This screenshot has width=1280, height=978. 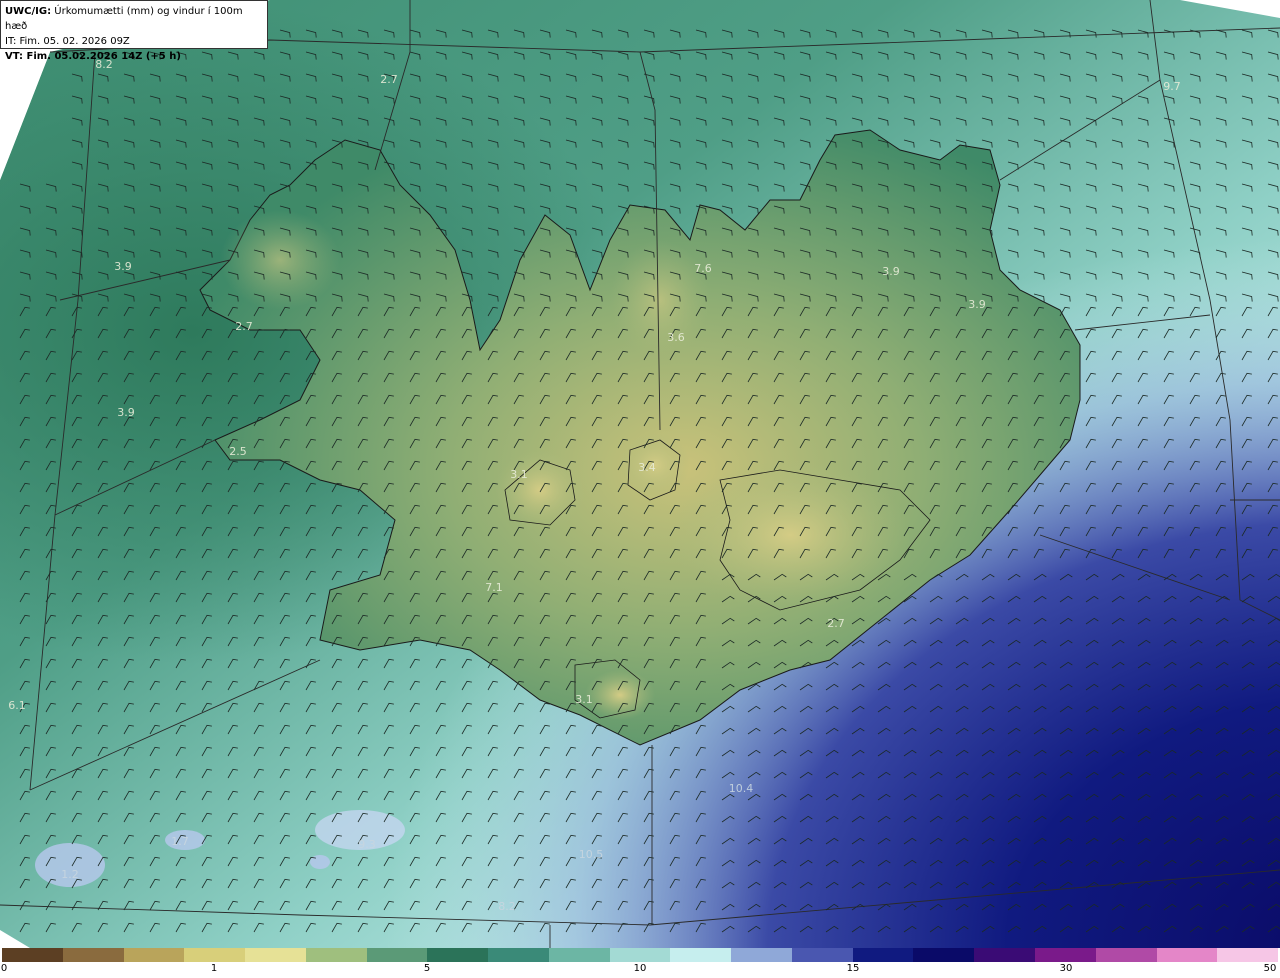 I want to click on precip-value-label: 3.6, so click(x=676, y=337).